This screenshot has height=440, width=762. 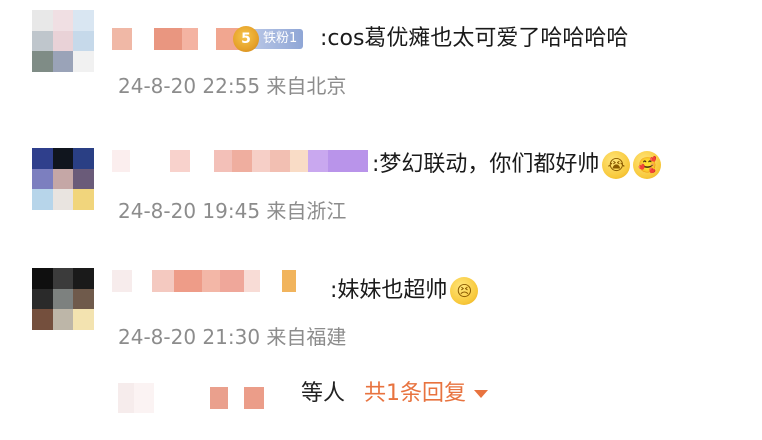 I want to click on comment-text-content: :梦幻联动，你们都好帅, so click(x=486, y=164).